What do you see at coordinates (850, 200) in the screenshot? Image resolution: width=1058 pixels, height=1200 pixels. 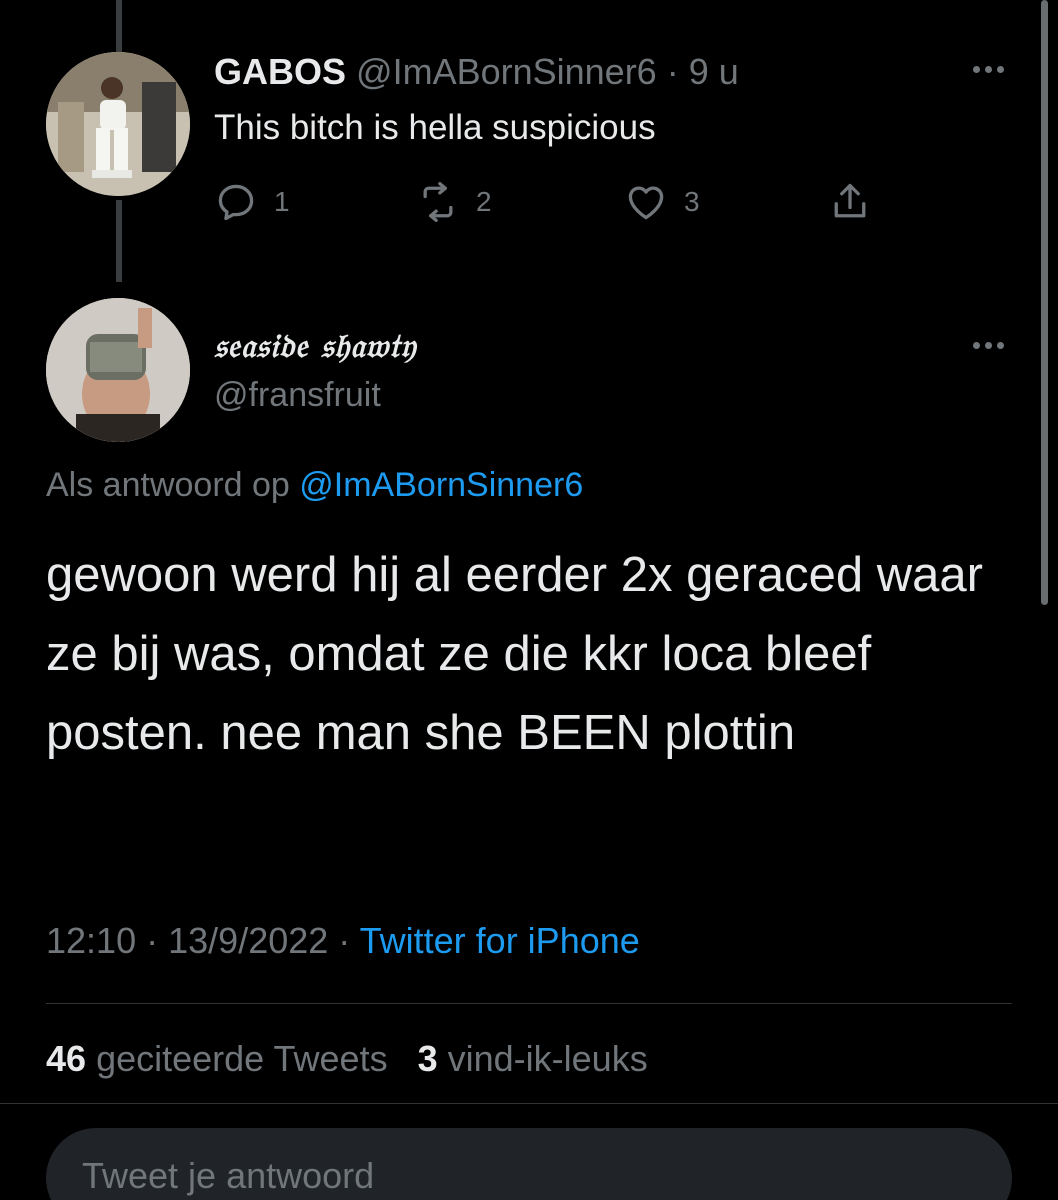 I see `share-icon` at bounding box center [850, 200].